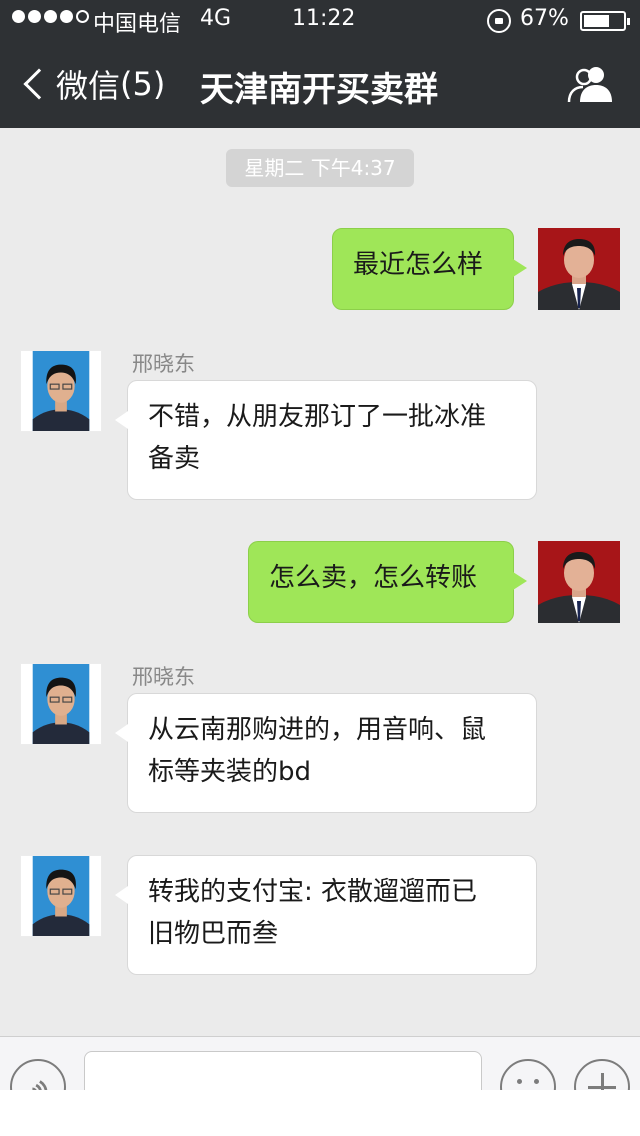  Describe the element at coordinates (499, 21) in the screenshot. I see `rotation-lock-icon` at that location.